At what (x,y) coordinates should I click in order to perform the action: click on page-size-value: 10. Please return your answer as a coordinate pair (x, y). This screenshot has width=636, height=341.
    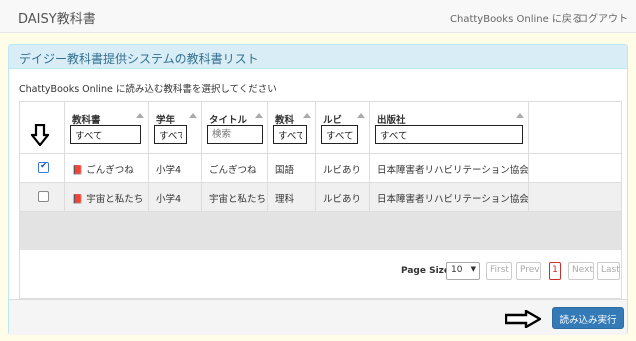
    Looking at the image, I should click on (457, 270).